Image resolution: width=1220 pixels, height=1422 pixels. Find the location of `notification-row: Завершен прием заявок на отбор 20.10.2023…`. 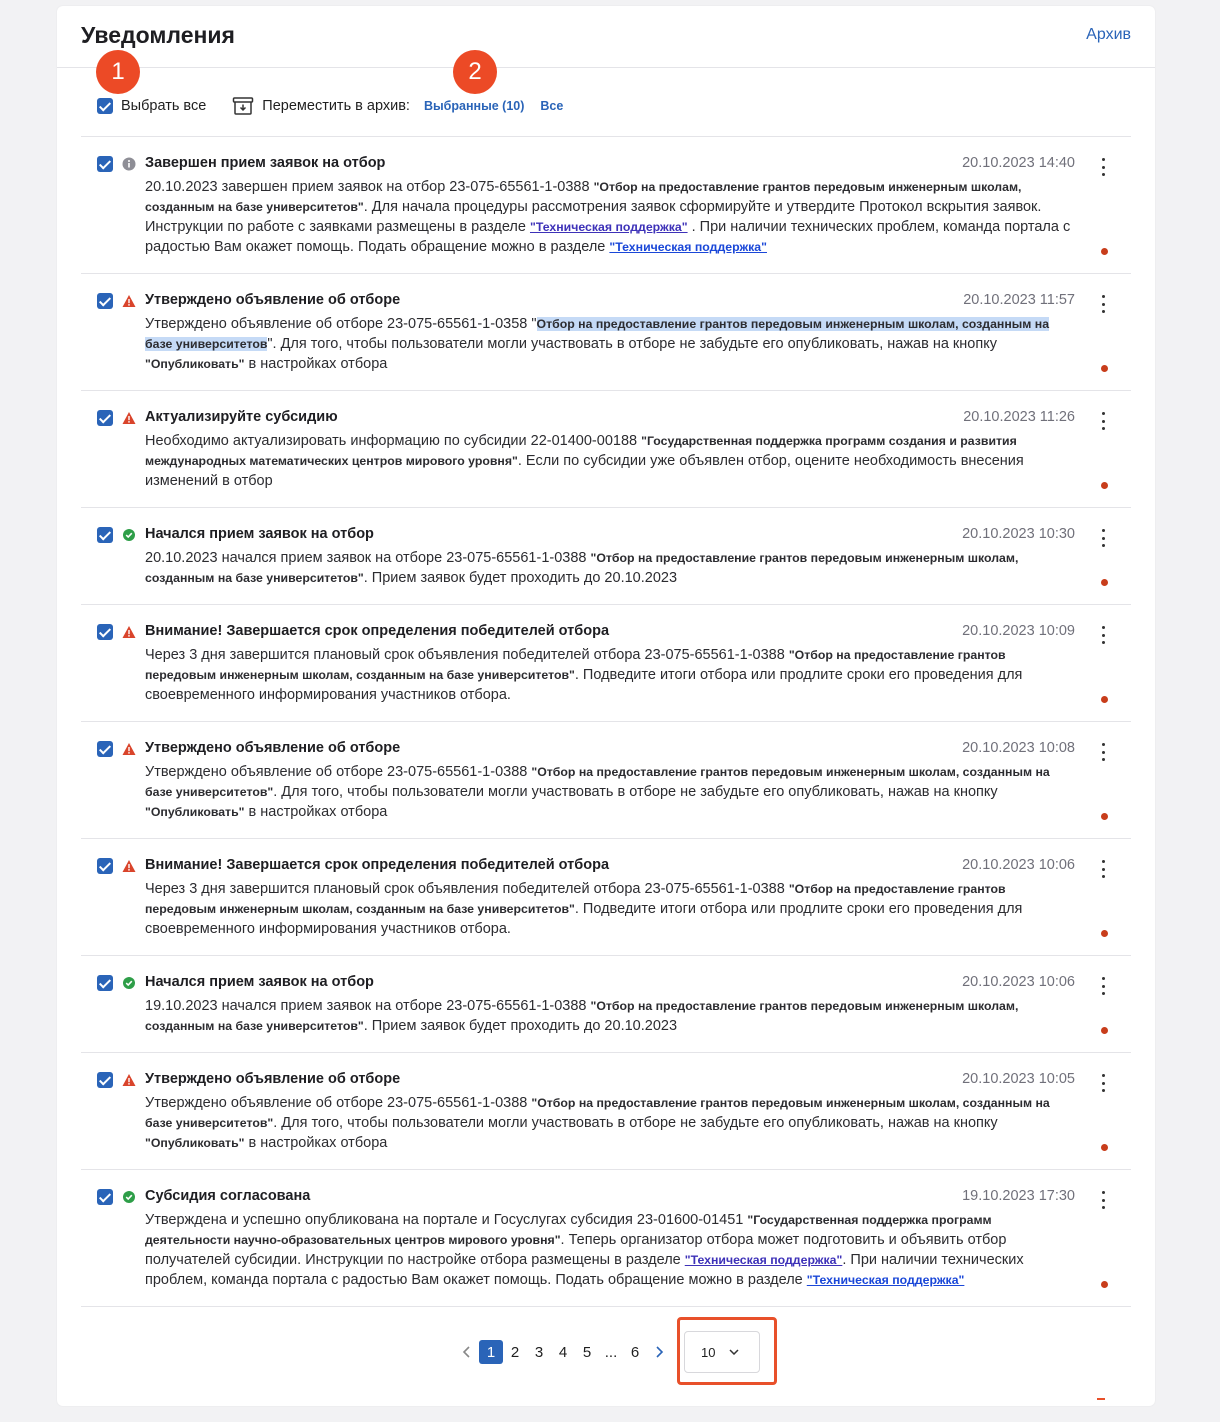

notification-row: Завершен прием заявок на отбор 20.10.2023… is located at coordinates (606, 205).